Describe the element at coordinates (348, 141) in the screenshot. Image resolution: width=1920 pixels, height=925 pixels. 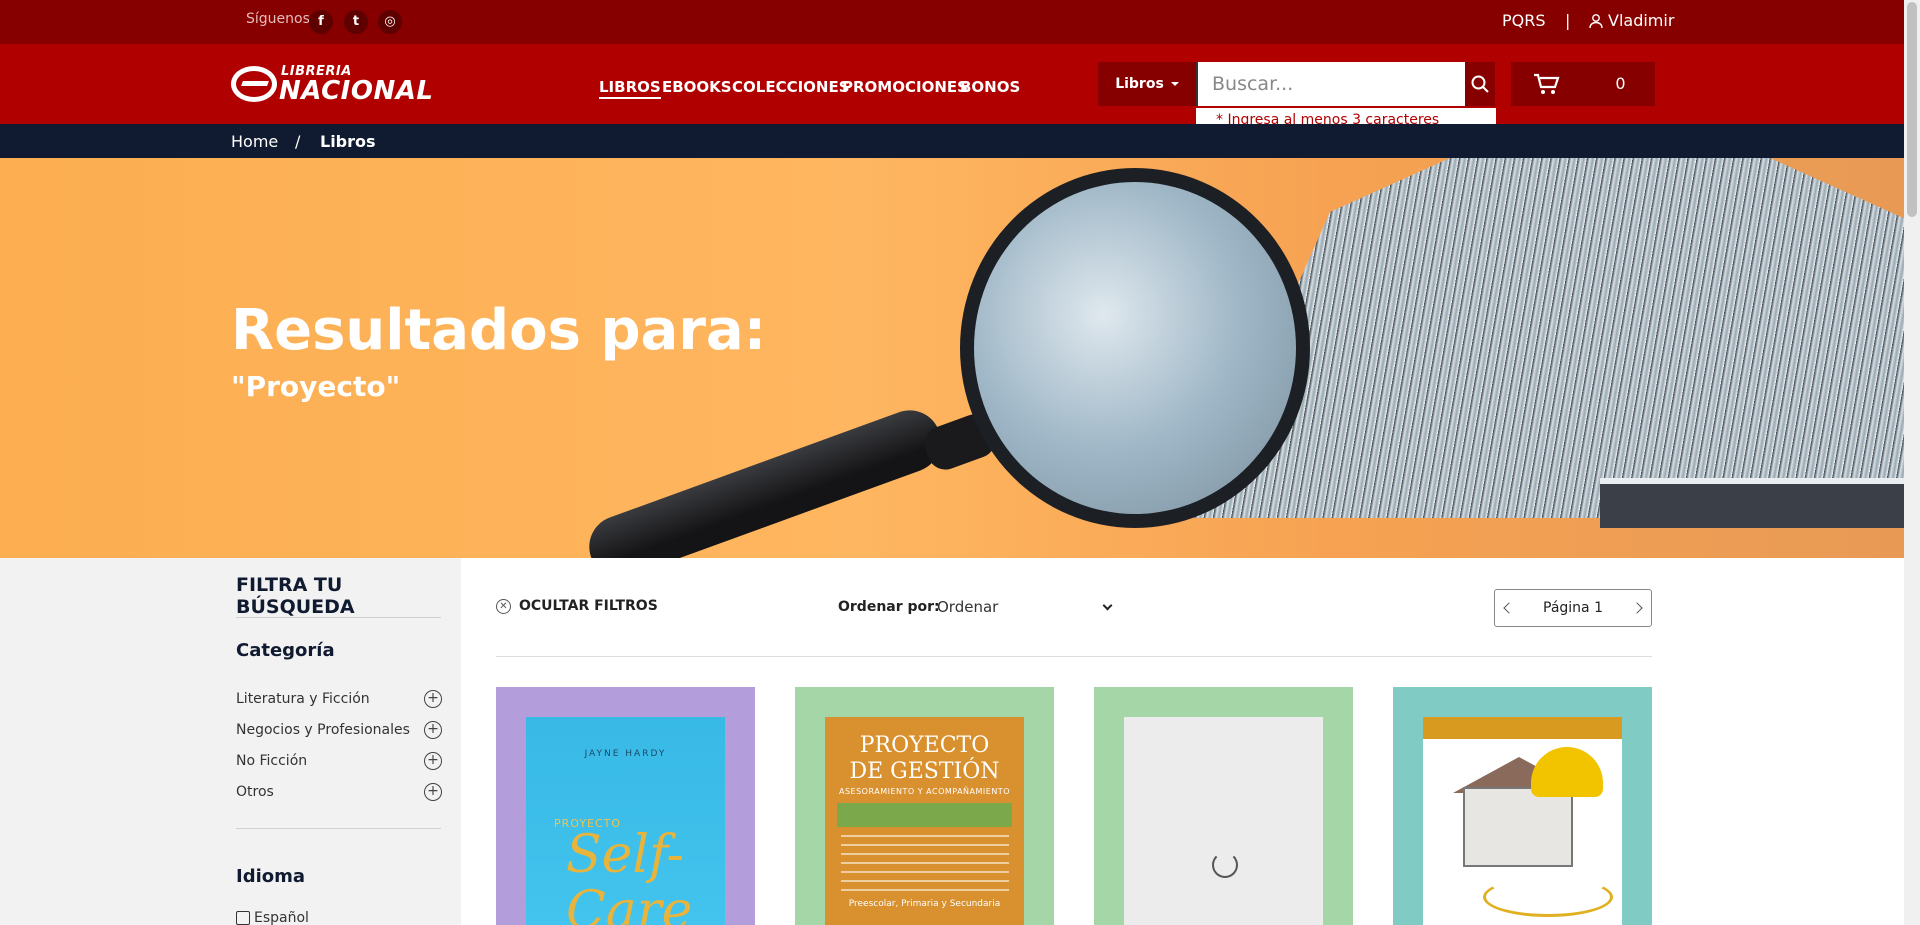
I see `breadcrumb-current: Libros` at that location.